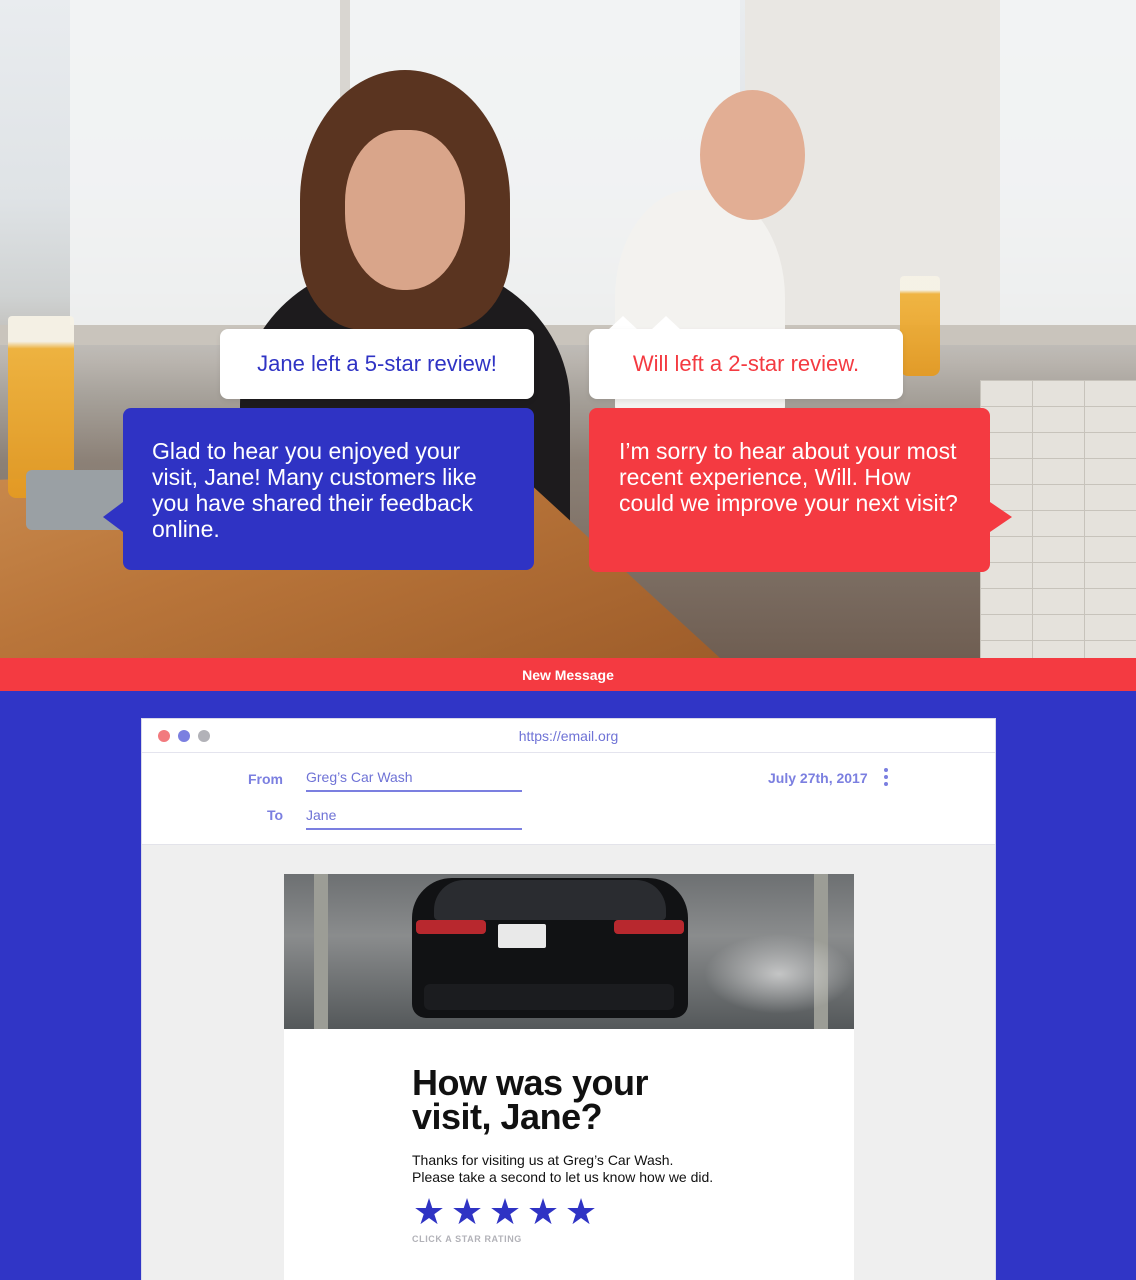 The width and height of the screenshot is (1136, 1280). Describe the element at coordinates (265, 779) in the screenshot. I see `from-label: From` at that location.